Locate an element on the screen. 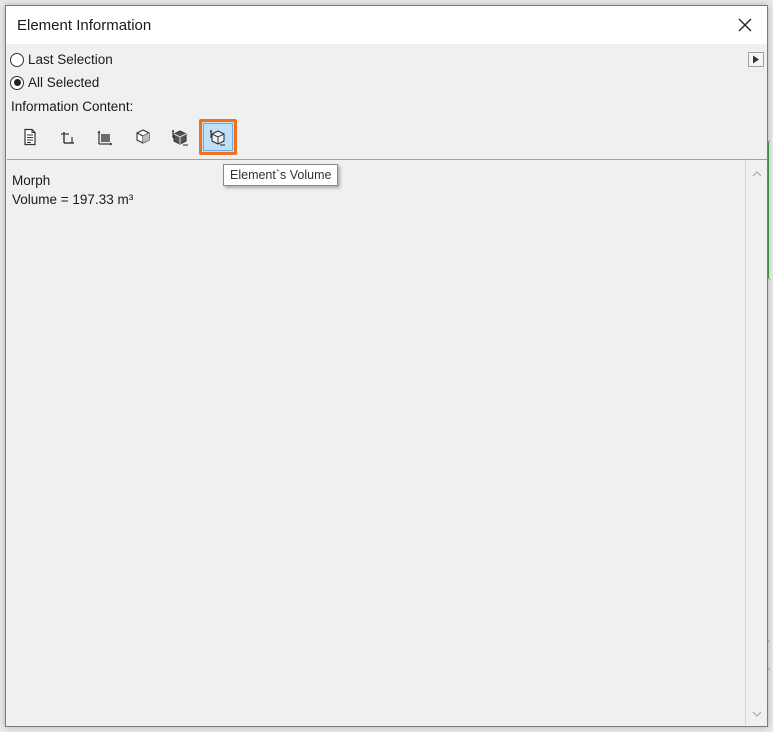 The image size is (773, 732). chevron-up-icon is located at coordinates (757, 173).